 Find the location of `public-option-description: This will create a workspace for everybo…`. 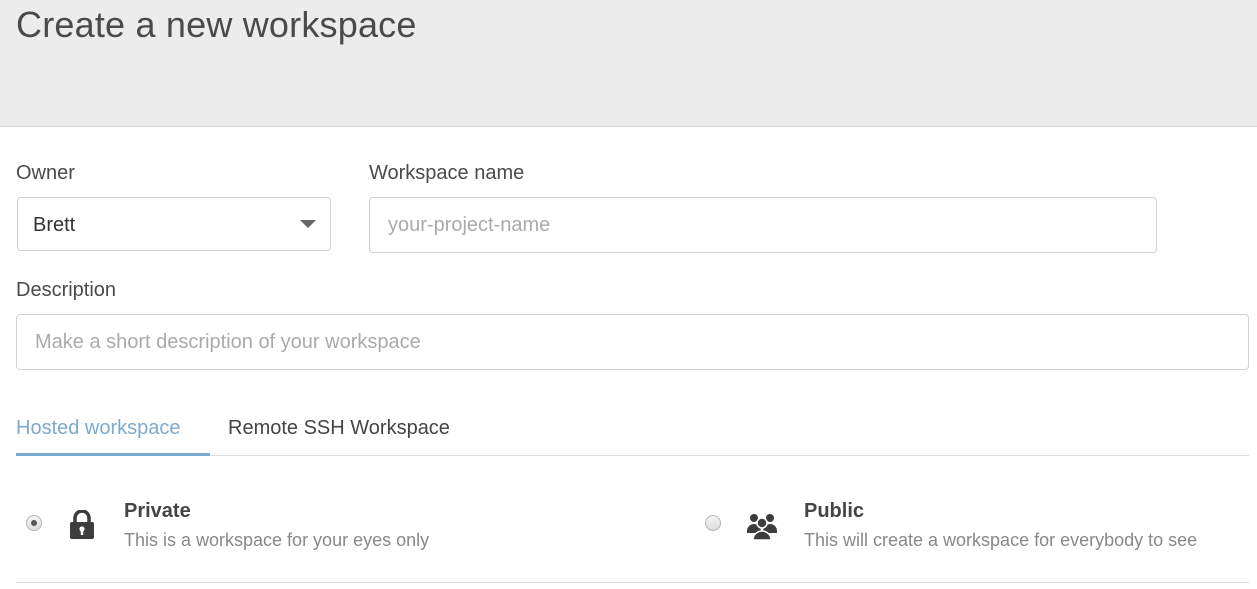

public-option-description: This will create a workspace for everybo… is located at coordinates (1001, 540).